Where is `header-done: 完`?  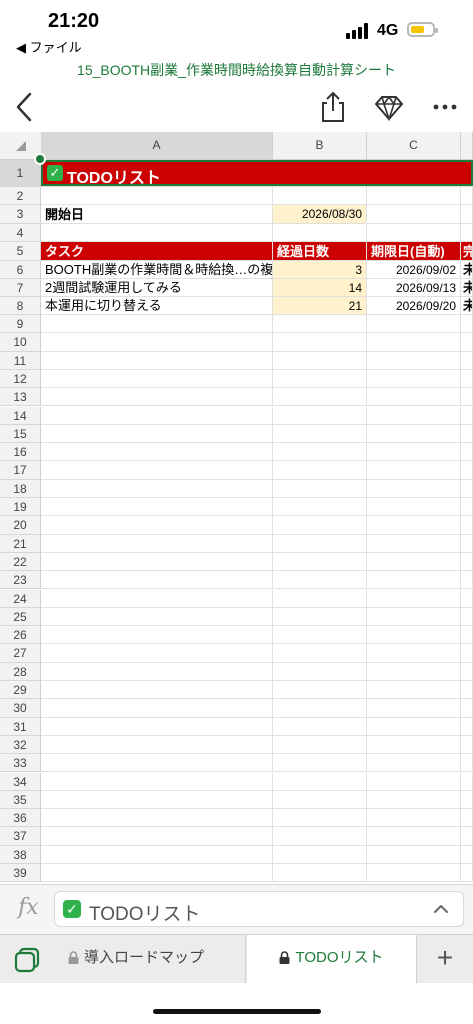 header-done: 完 is located at coordinates (467, 251).